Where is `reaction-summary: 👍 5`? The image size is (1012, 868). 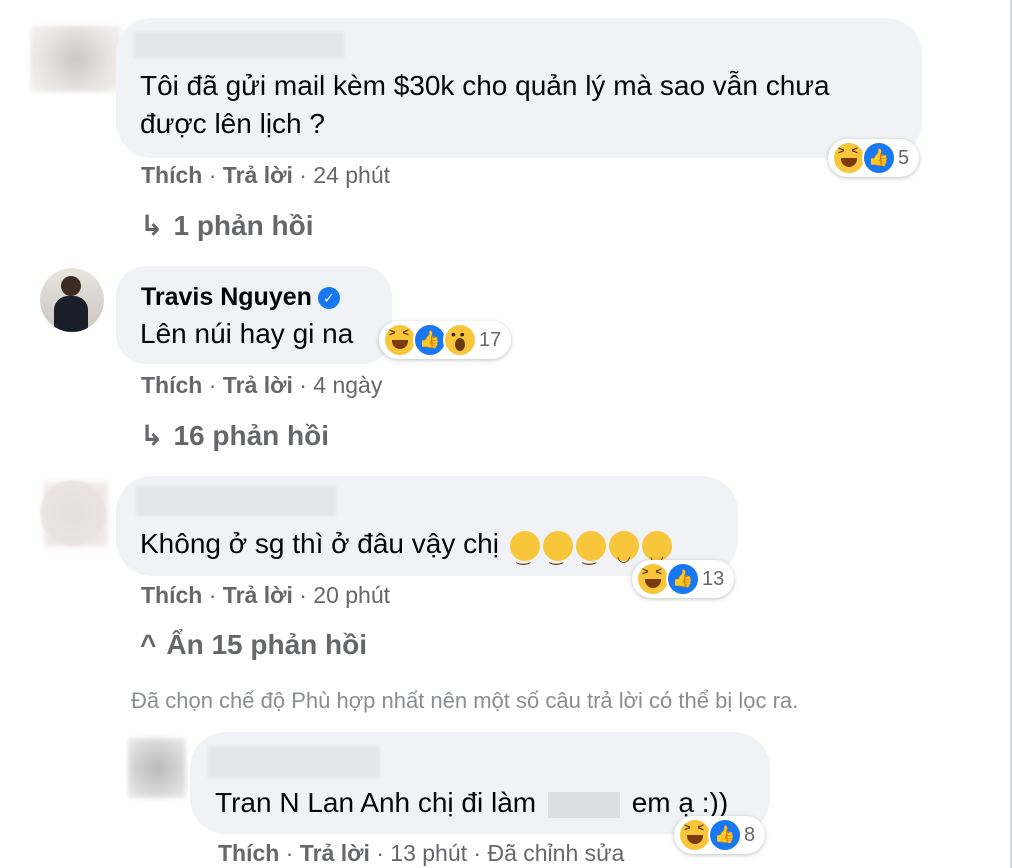
reaction-summary: 👍 5 is located at coordinates (874, 158).